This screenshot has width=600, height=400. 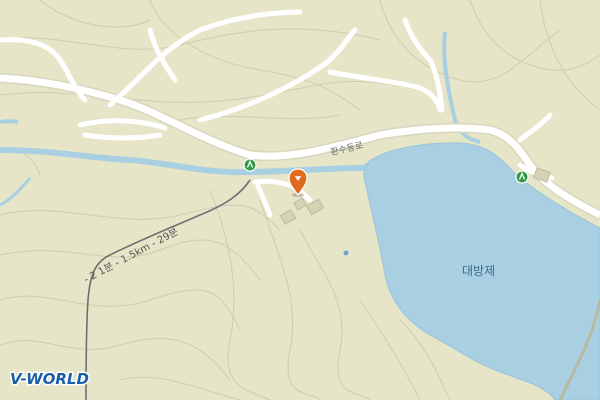 I want to click on logo-text: V-WORLD, so click(x=49, y=379).